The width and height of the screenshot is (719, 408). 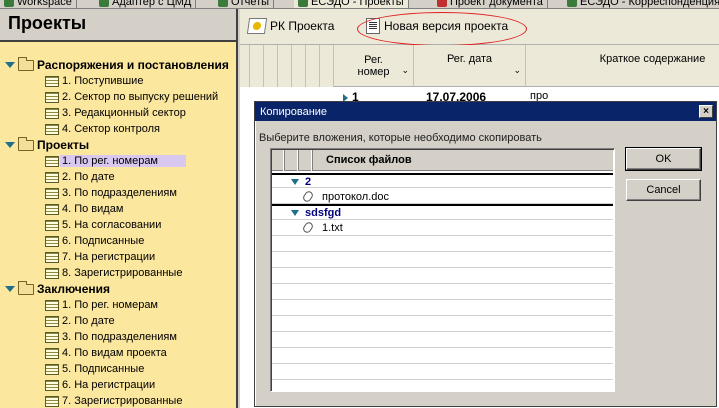 What do you see at coordinates (118, 25) in the screenshot?
I see `panel-title: Проекты` at bounding box center [118, 25].